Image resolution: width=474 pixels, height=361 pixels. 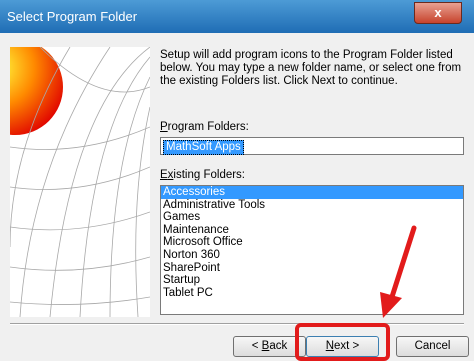 What do you see at coordinates (312, 268) in the screenshot?
I see `list-item: SharePoint` at bounding box center [312, 268].